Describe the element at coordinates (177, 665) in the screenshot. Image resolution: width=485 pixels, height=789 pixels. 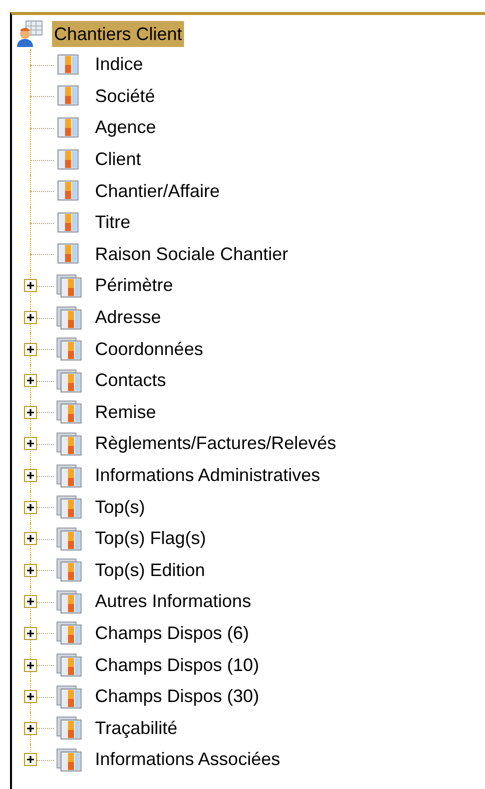
I see `tree-item-label: Champs Dispos (10)` at that location.